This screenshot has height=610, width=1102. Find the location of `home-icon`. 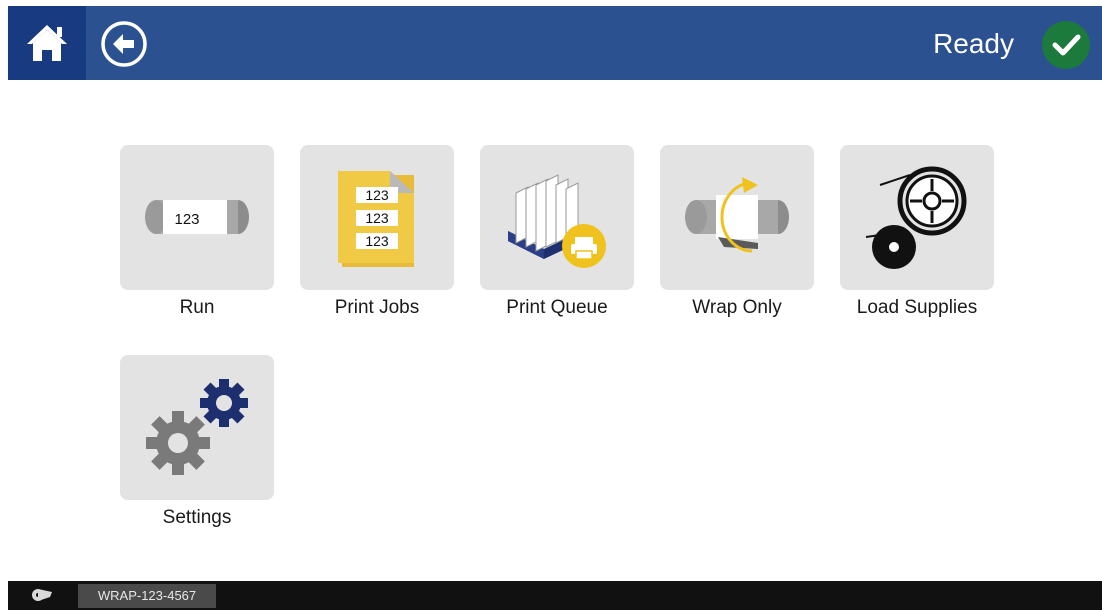

home-icon is located at coordinates (47, 43).